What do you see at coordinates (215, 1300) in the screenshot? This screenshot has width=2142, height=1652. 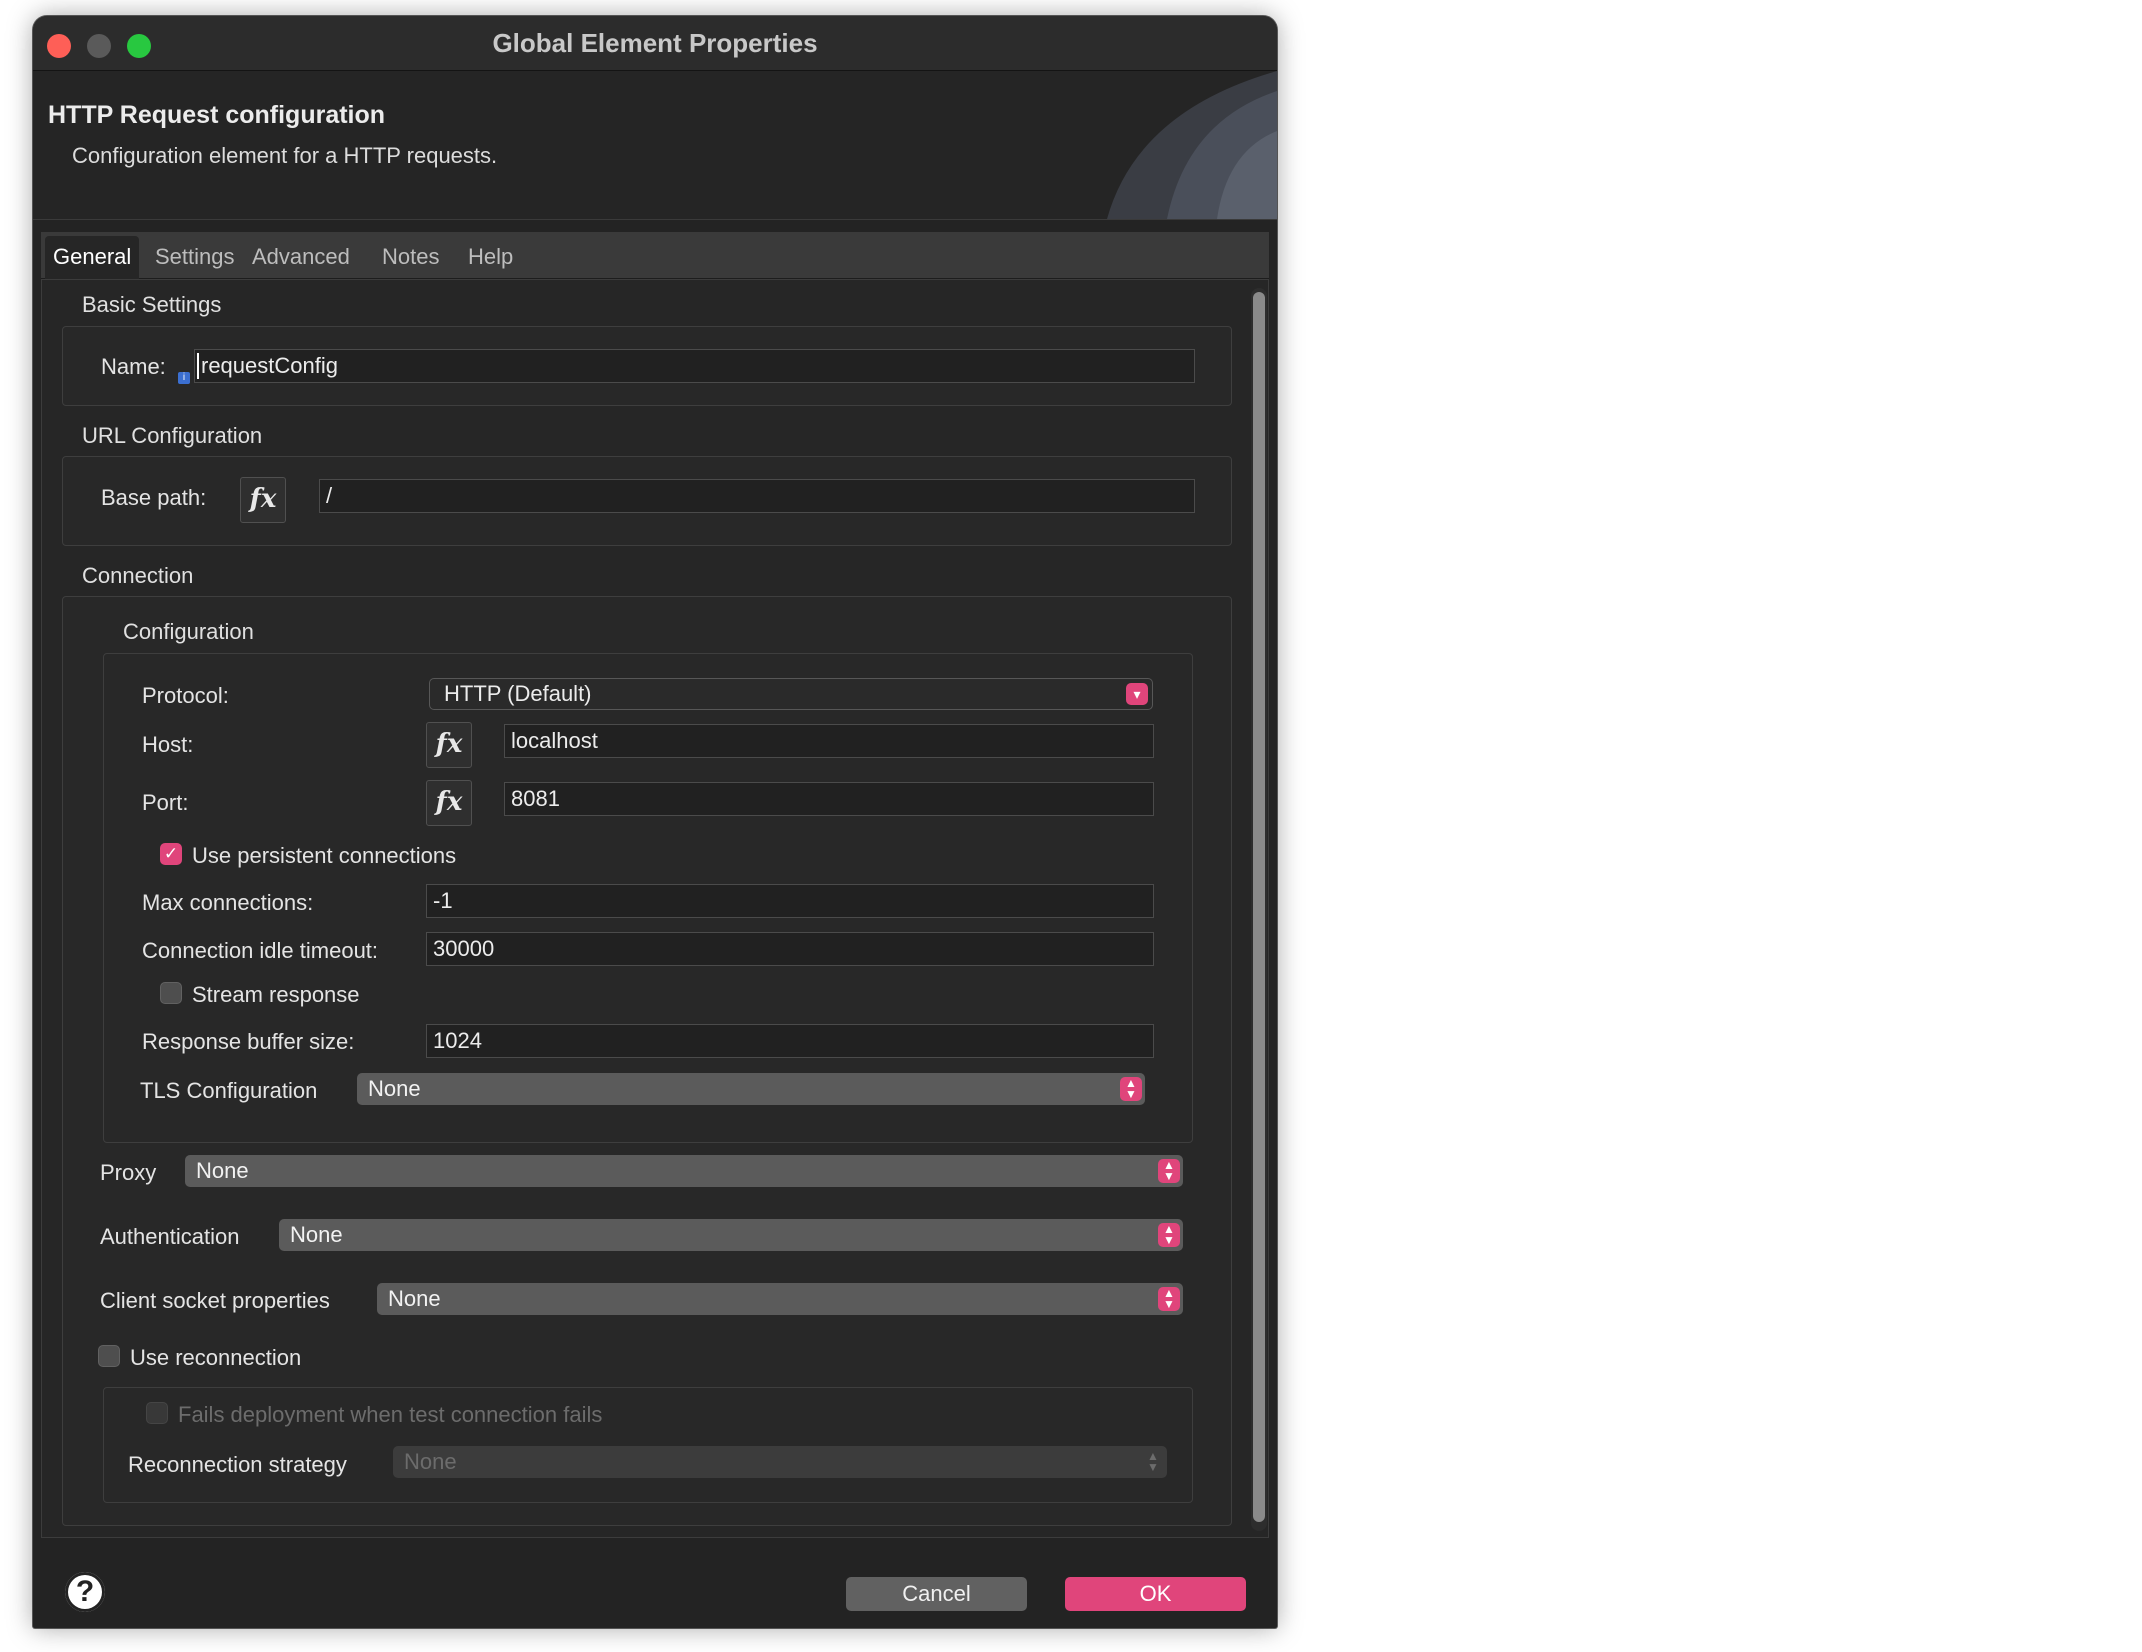 I see `client-socket-properties-label: Client socket properties` at bounding box center [215, 1300].